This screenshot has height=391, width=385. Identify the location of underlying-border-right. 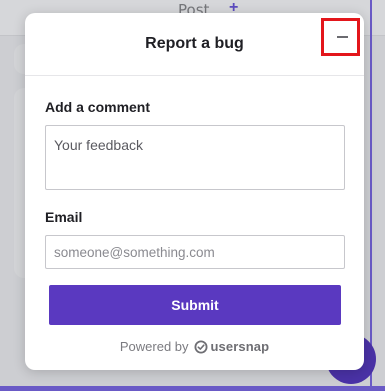
(371, 195).